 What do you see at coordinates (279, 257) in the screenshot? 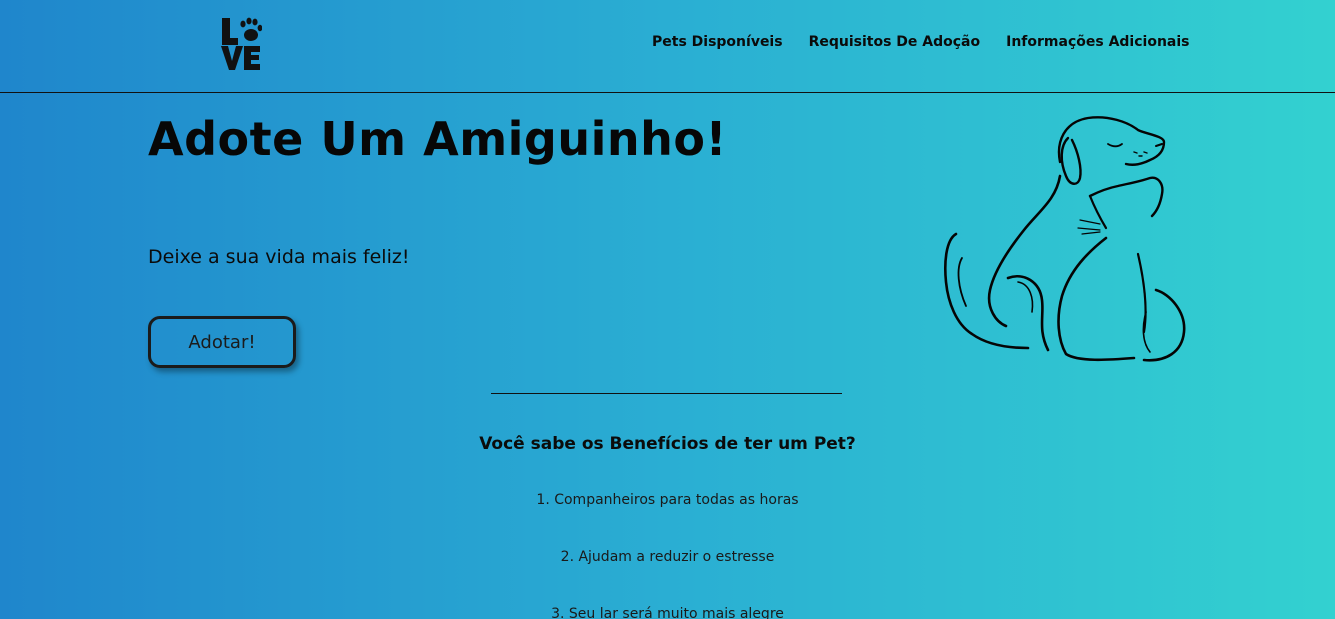
I see `hero-subtitle: Deixe a sua vida mais feliz!` at bounding box center [279, 257].